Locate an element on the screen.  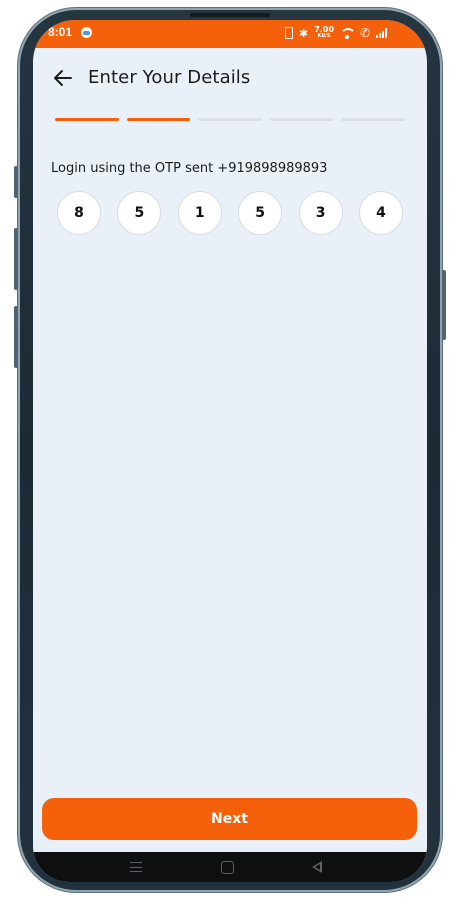
vibrate-icon is located at coordinates (288, 33).